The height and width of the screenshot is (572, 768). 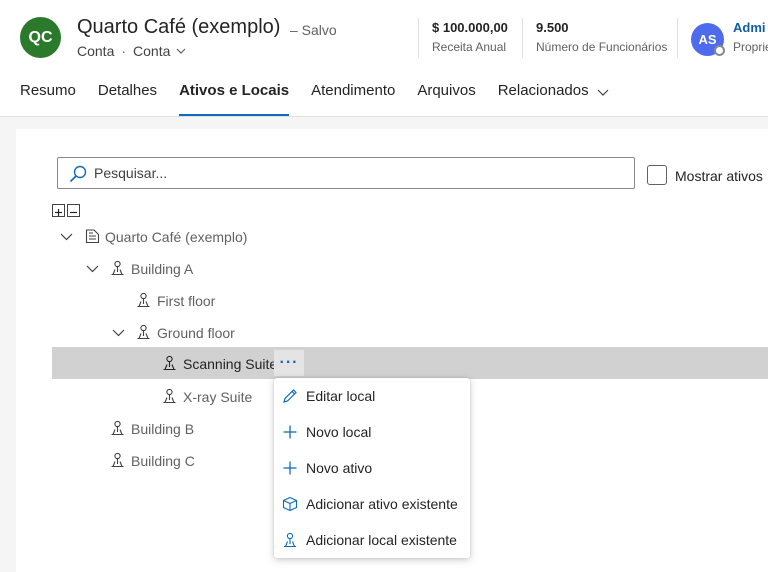 I want to click on search-icon, so click(x=78, y=174).